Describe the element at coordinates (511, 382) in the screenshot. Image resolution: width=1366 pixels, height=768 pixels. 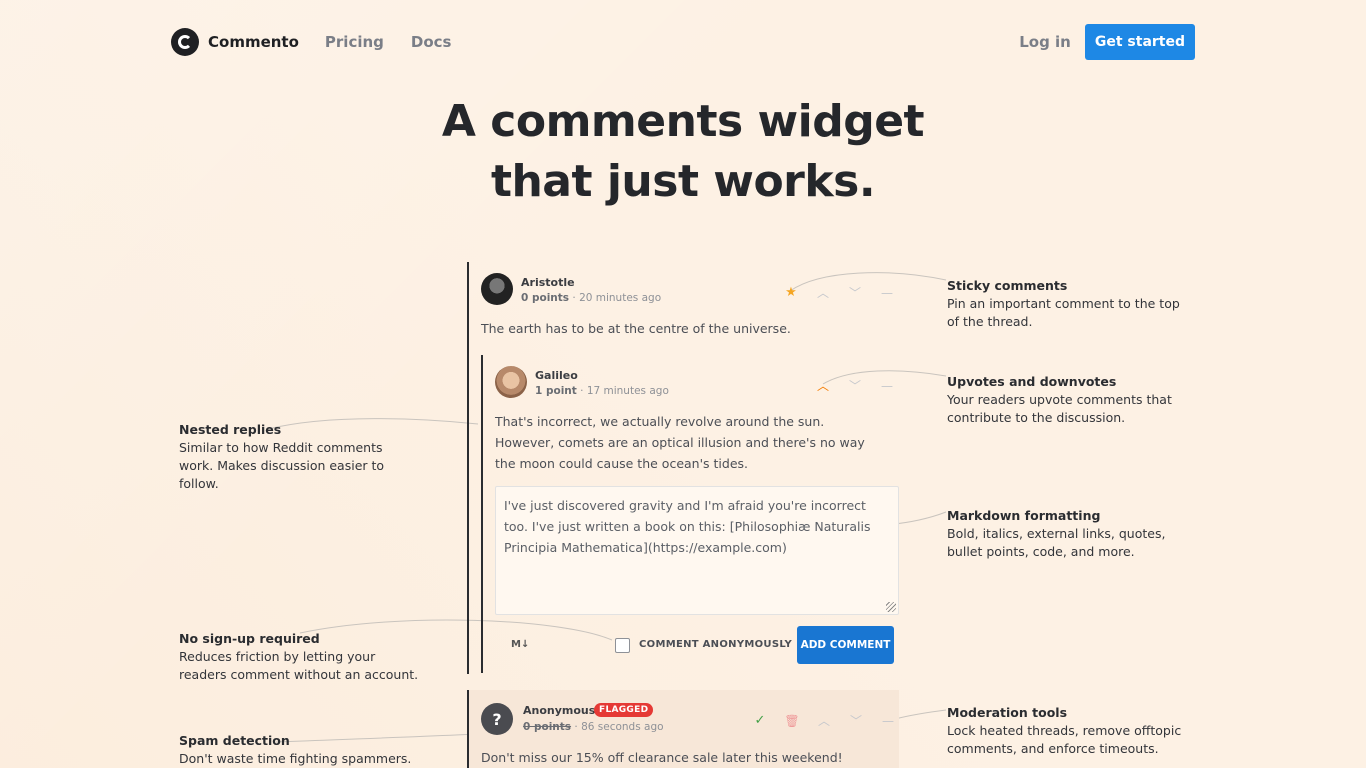
I see `avatar-galileo` at that location.